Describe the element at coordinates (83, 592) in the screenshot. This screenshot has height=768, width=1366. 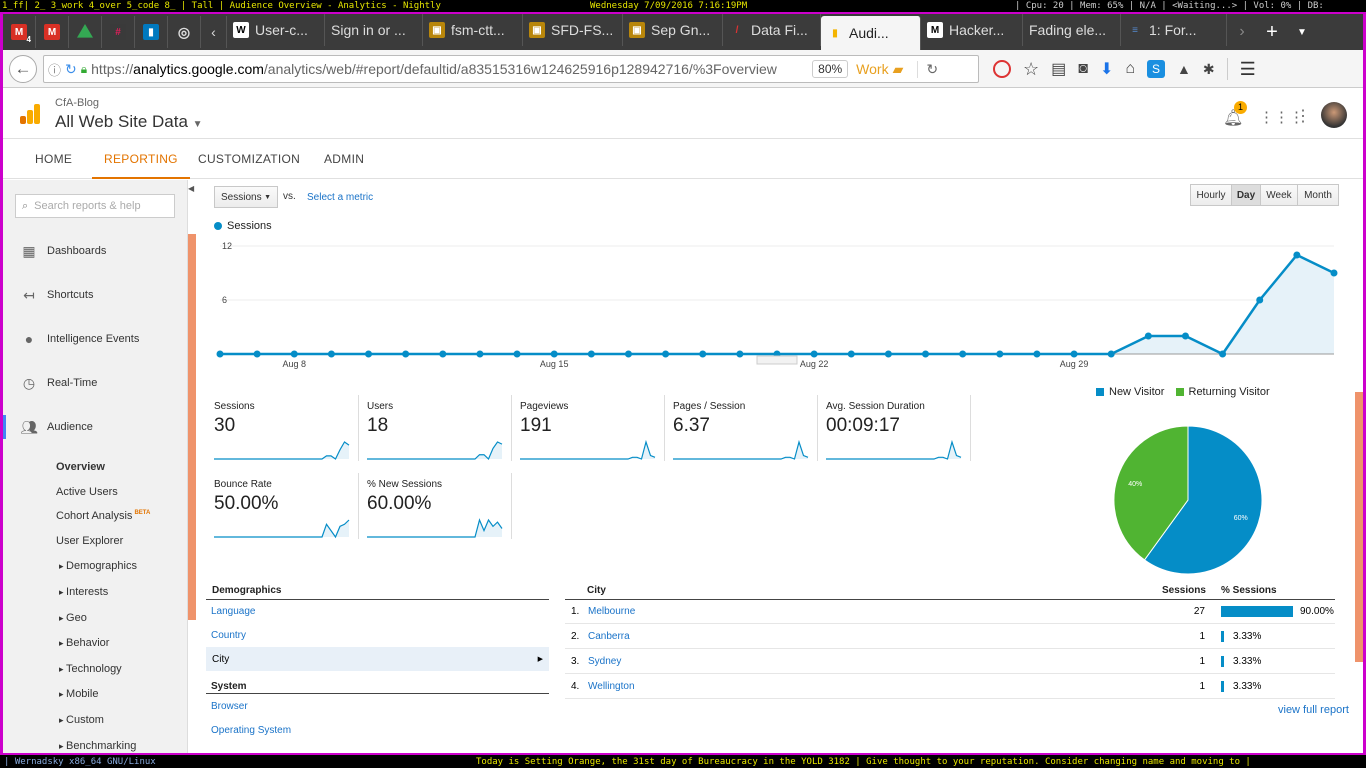
I see `sidebar-subitem-interests: ▸ Interests` at that location.